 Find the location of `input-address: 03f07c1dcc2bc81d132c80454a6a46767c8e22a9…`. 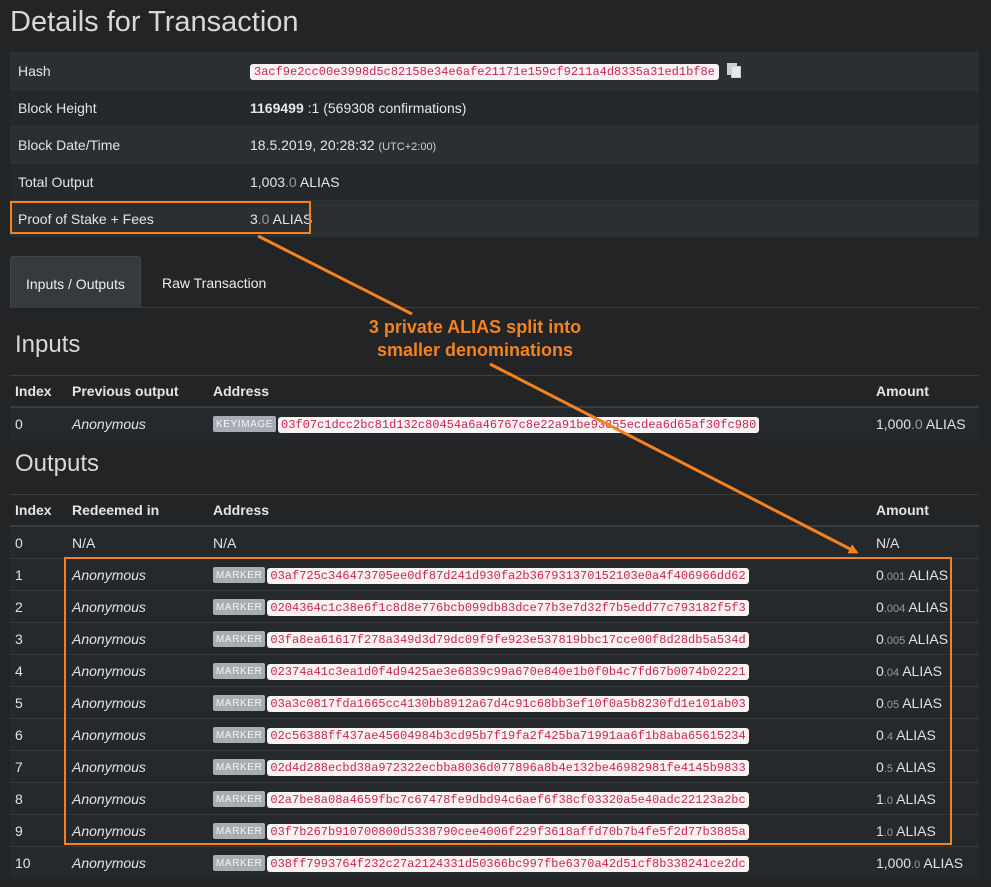

input-address: 03f07c1dcc2bc81d132c80454a6a46767c8e22a9… is located at coordinates (519, 424).